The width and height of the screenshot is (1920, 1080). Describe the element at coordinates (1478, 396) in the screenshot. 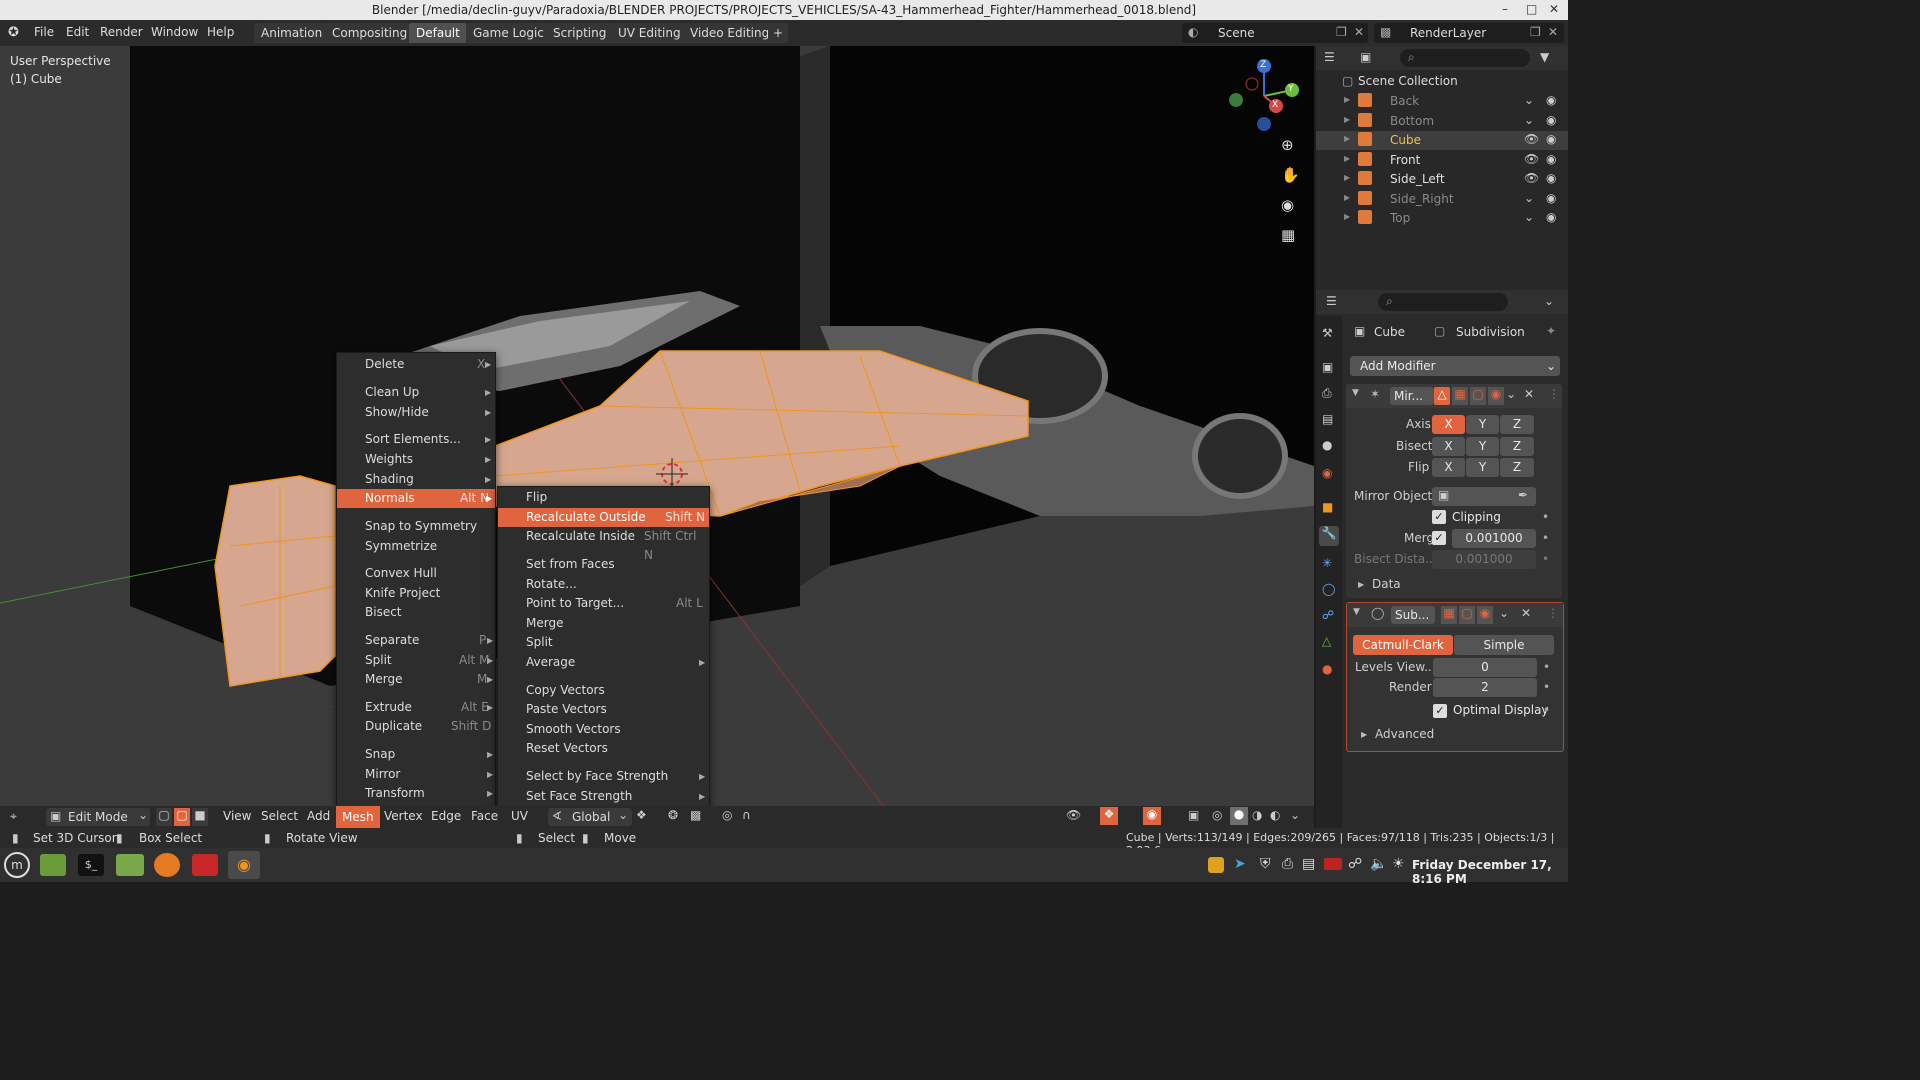

I see `realtime-icon: ▢` at that location.